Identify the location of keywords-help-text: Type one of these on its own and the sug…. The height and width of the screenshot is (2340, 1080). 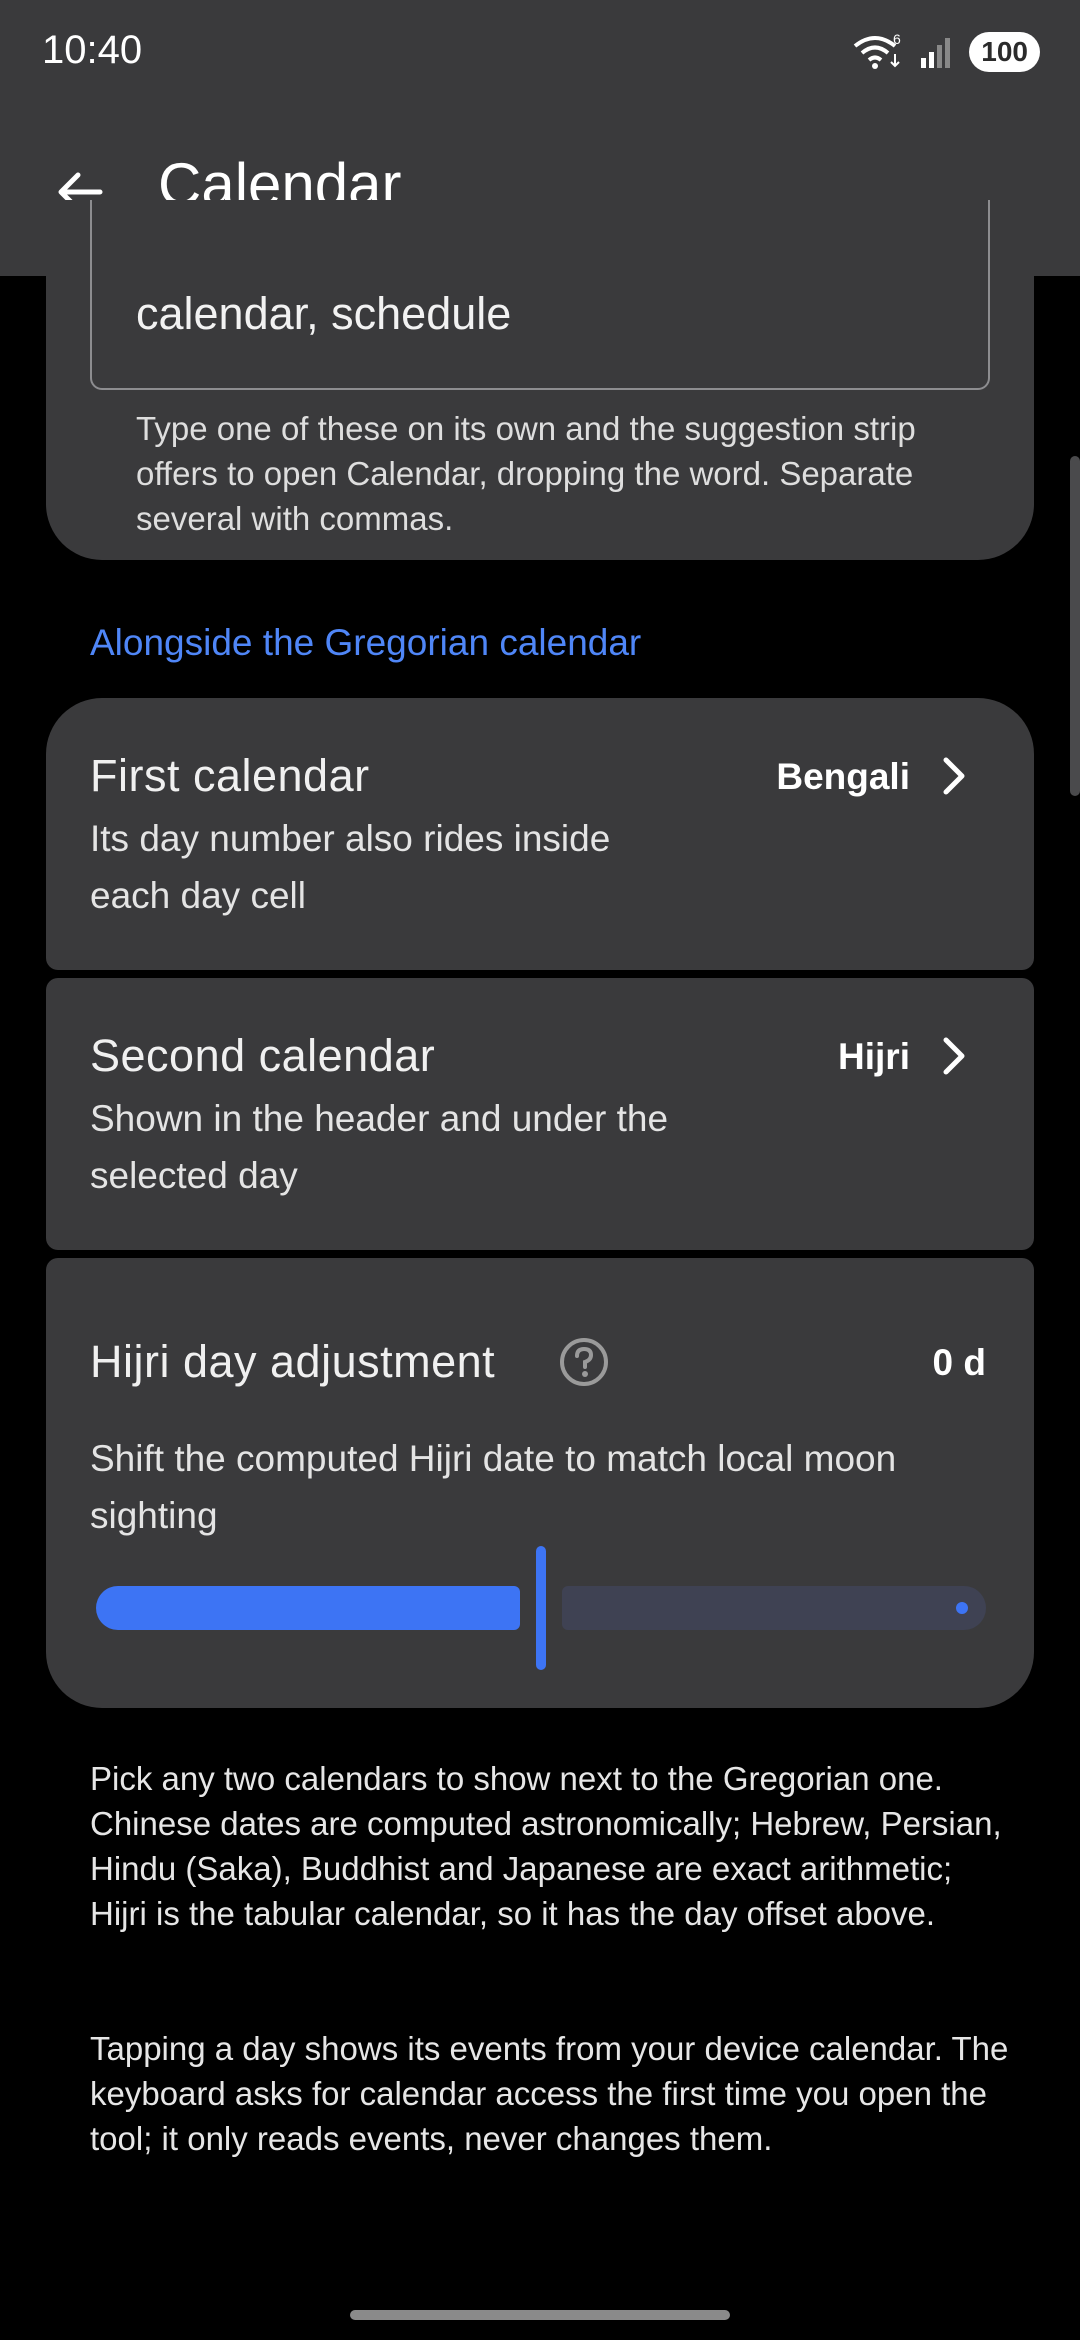
(526, 473).